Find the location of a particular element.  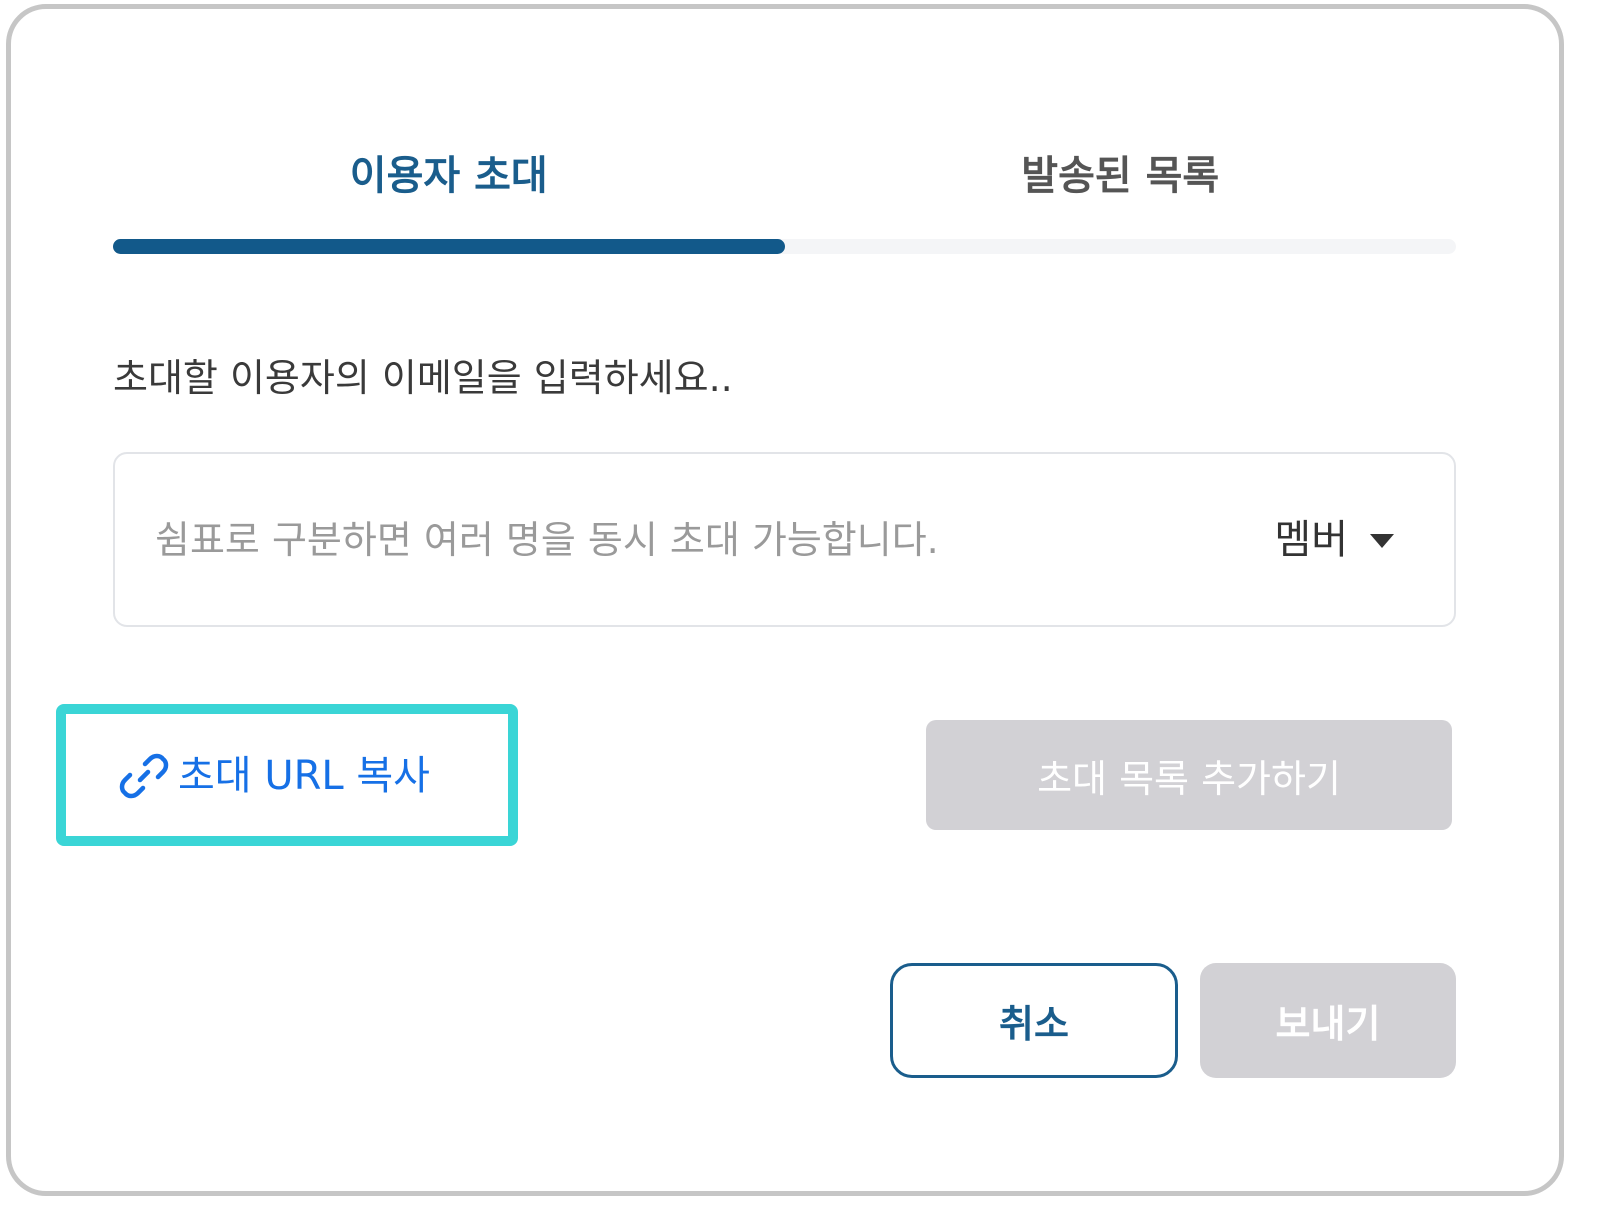

email-input is located at coordinates (685, 540).